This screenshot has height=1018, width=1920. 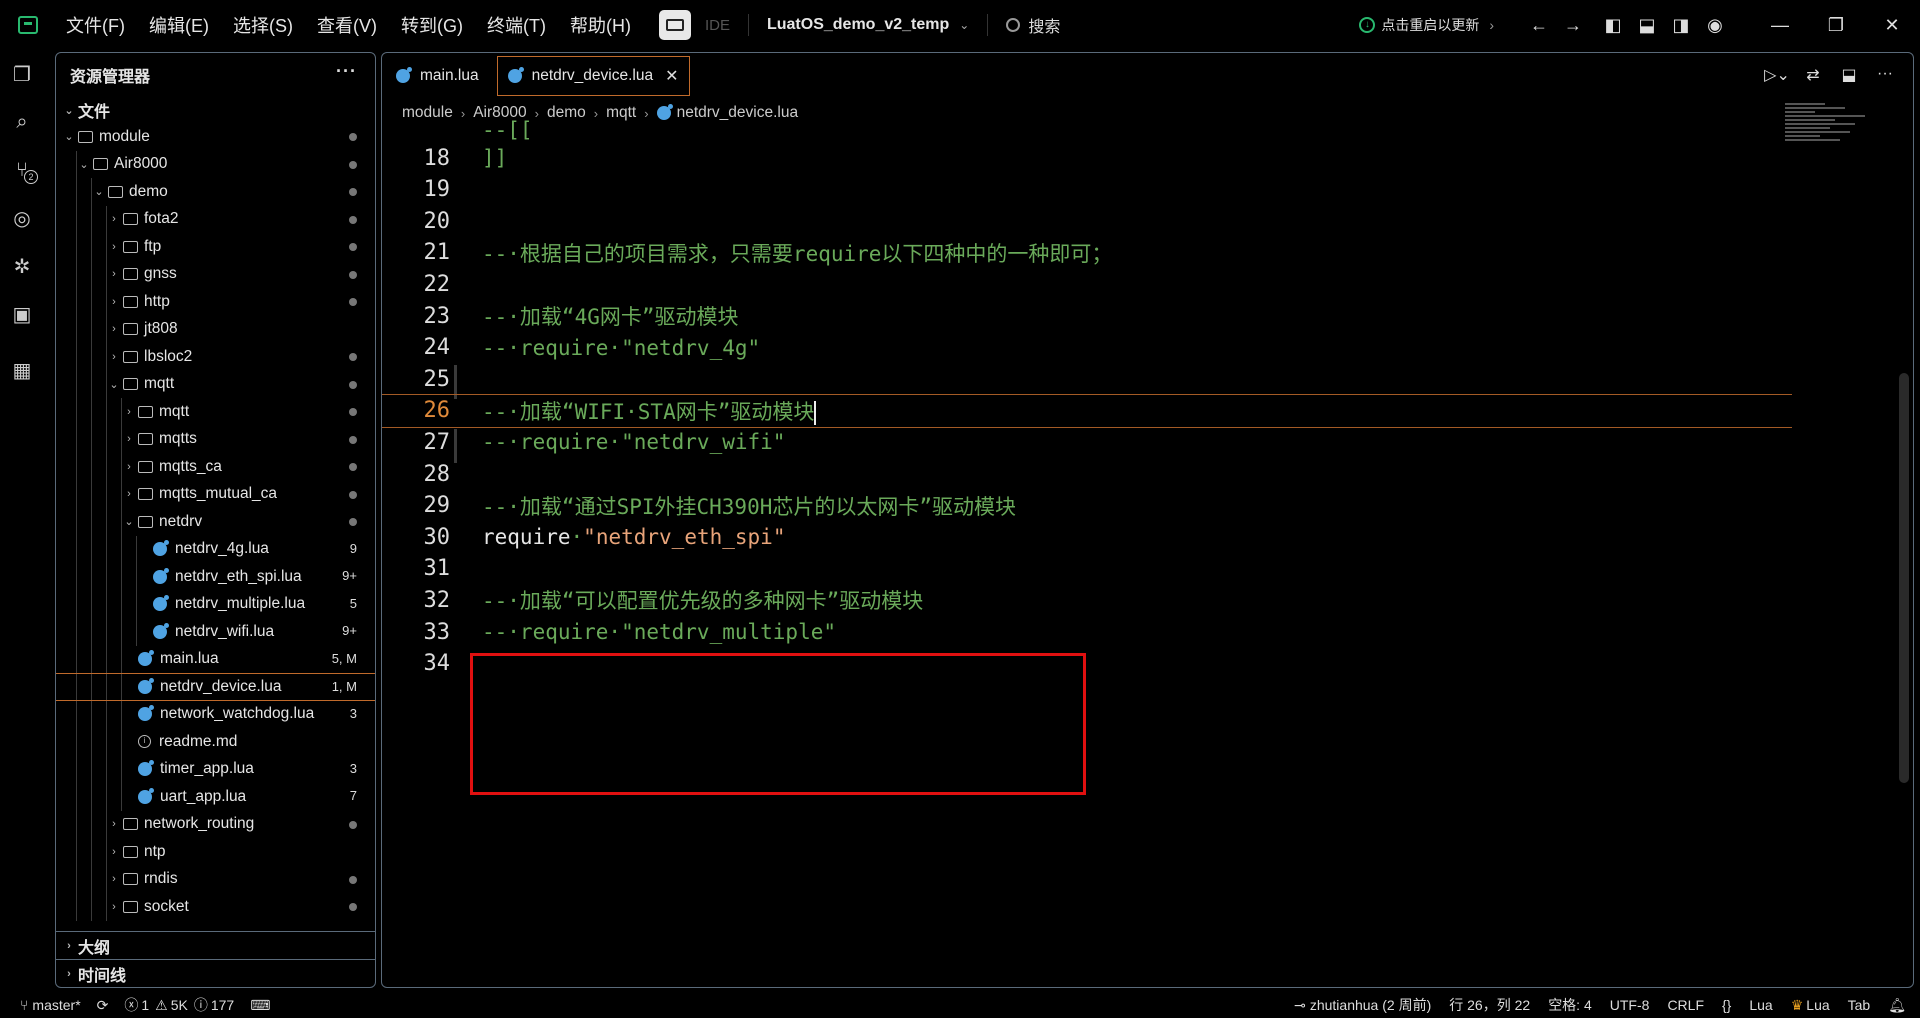 I want to click on tree-file: i readme.md, so click(x=215, y=742).